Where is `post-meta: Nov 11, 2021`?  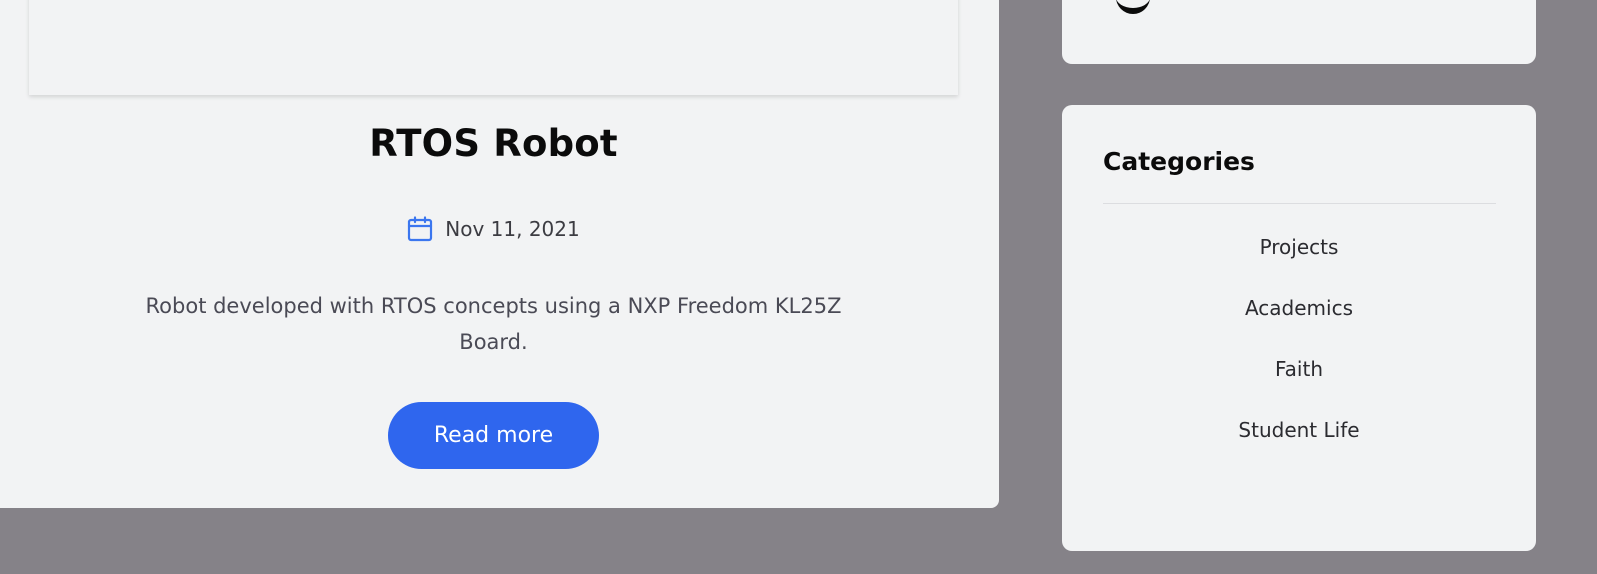
post-meta: Nov 11, 2021 is located at coordinates (493, 229).